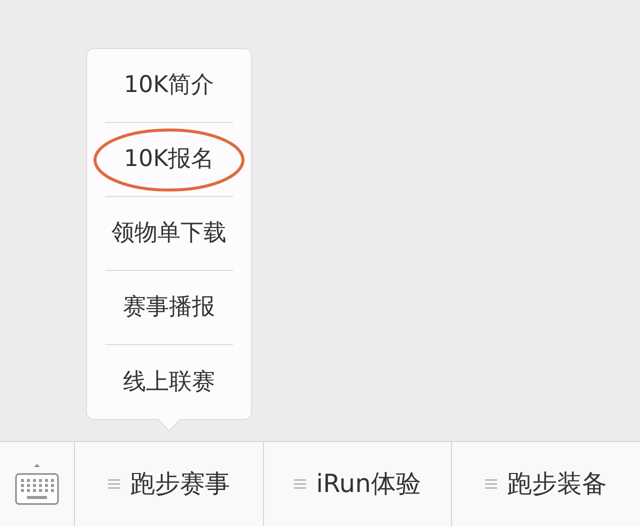 This screenshot has height=526, width=640. Describe the element at coordinates (358, 484) in the screenshot. I see `menu-tab: iRun体验` at that location.